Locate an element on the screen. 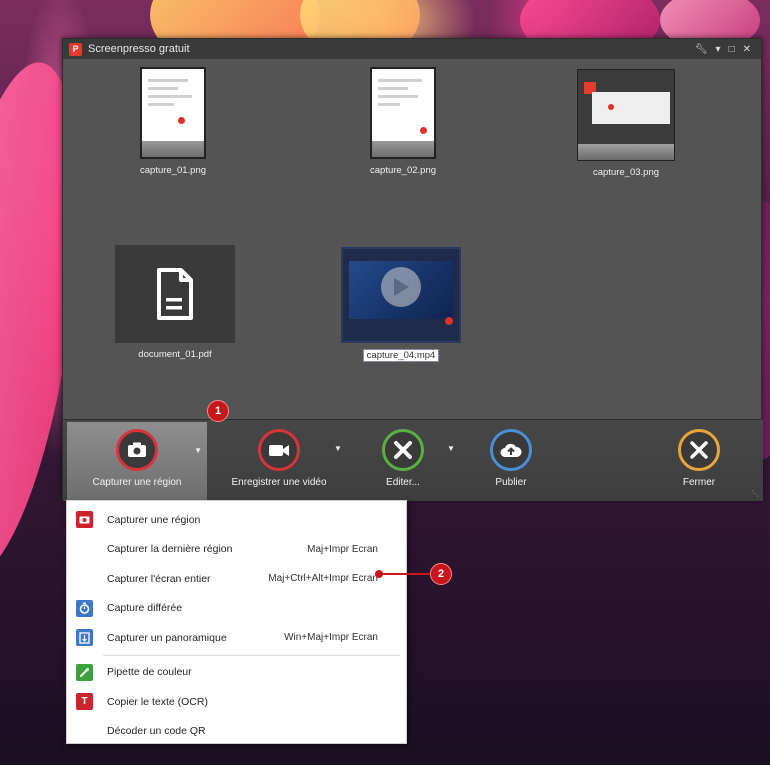 The image size is (770, 765). title-bar: P Screenpresso gratuit 🔧︎ ▾ □ ✕ is located at coordinates (412, 49).